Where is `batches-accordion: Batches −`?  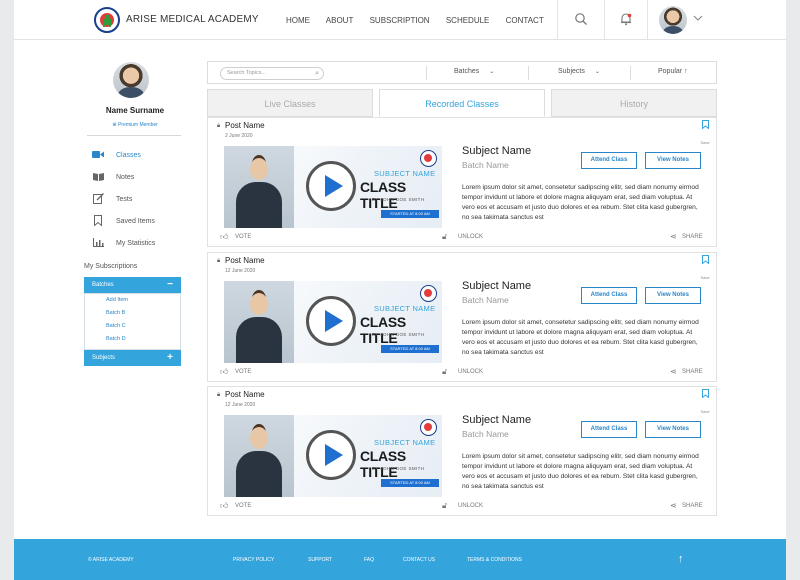
batches-accordion: Batches − is located at coordinates (132, 285).